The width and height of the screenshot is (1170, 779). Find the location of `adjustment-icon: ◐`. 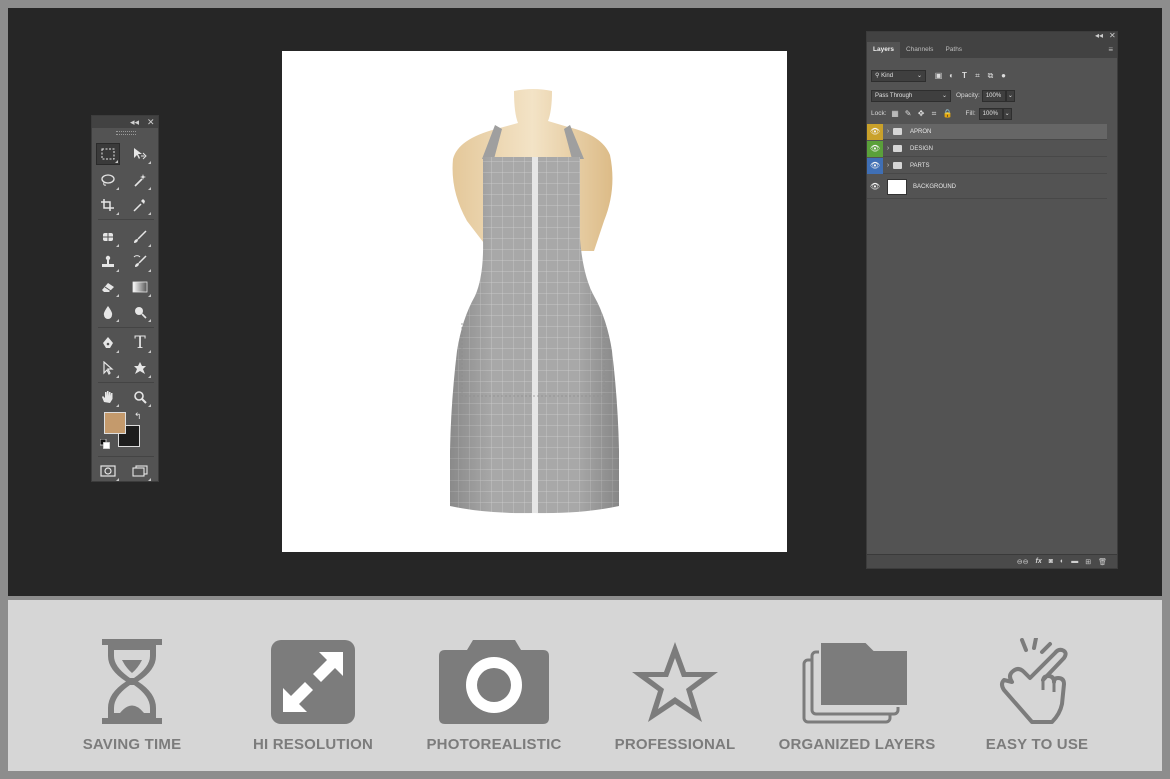

adjustment-icon: ◐ is located at coordinates (1062, 561).